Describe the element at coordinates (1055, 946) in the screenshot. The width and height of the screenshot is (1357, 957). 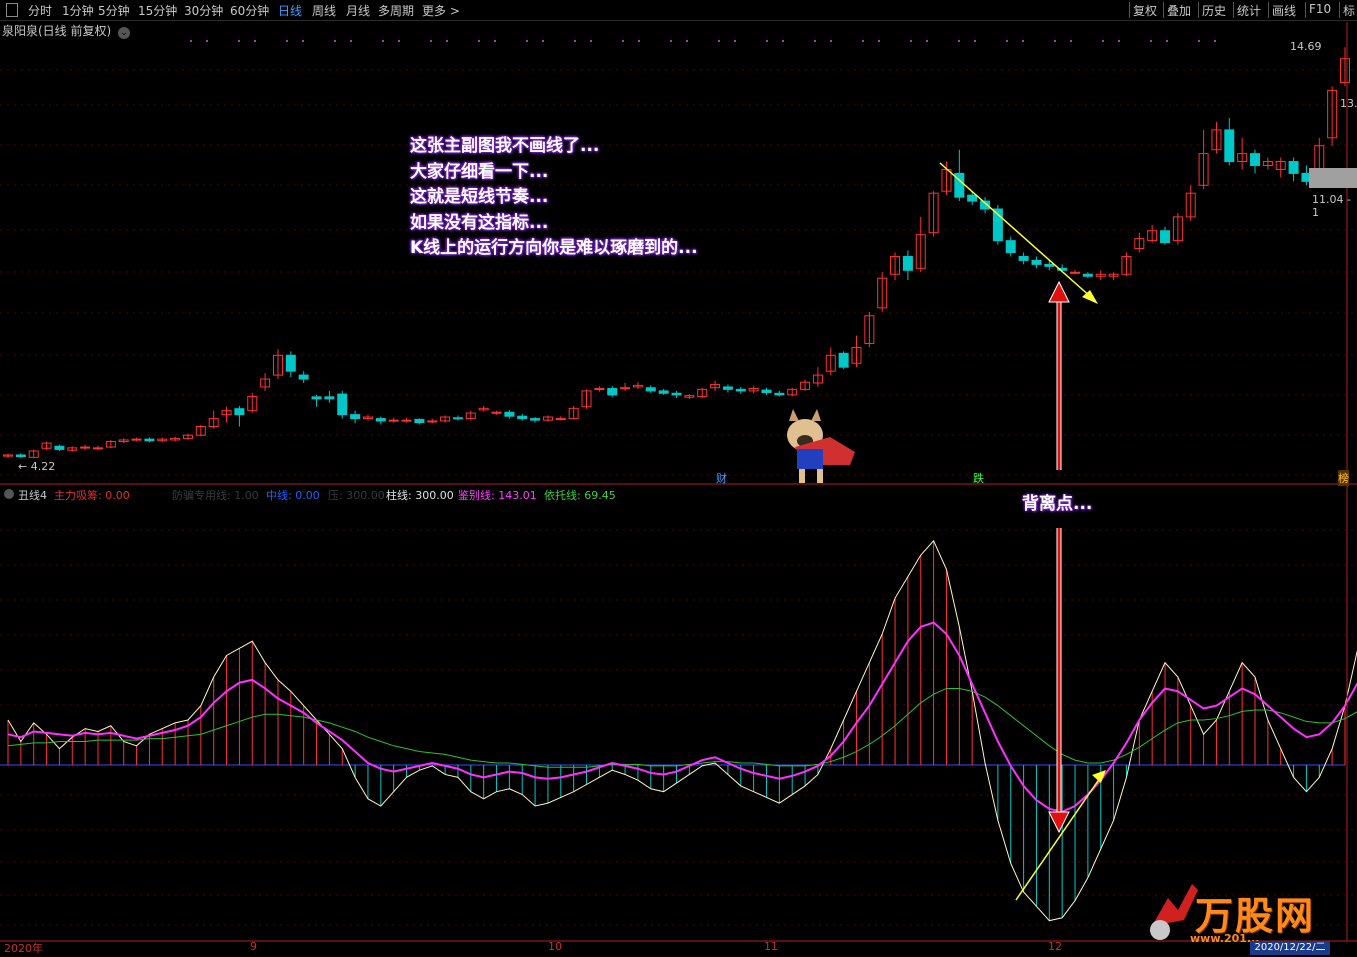
I see `x-label-dec: 12` at that location.